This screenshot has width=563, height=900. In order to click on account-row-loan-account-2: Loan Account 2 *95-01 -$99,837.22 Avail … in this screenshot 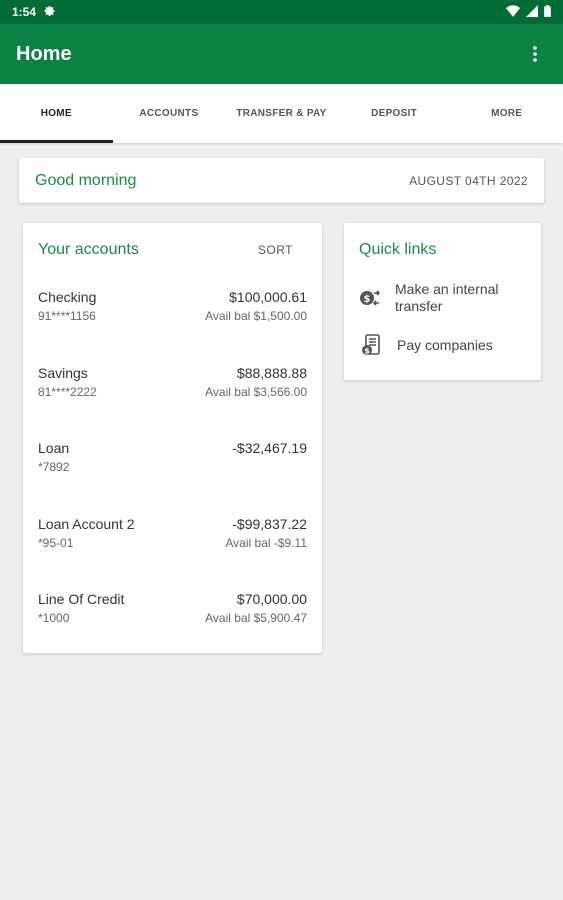, I will do `click(172, 554)`.